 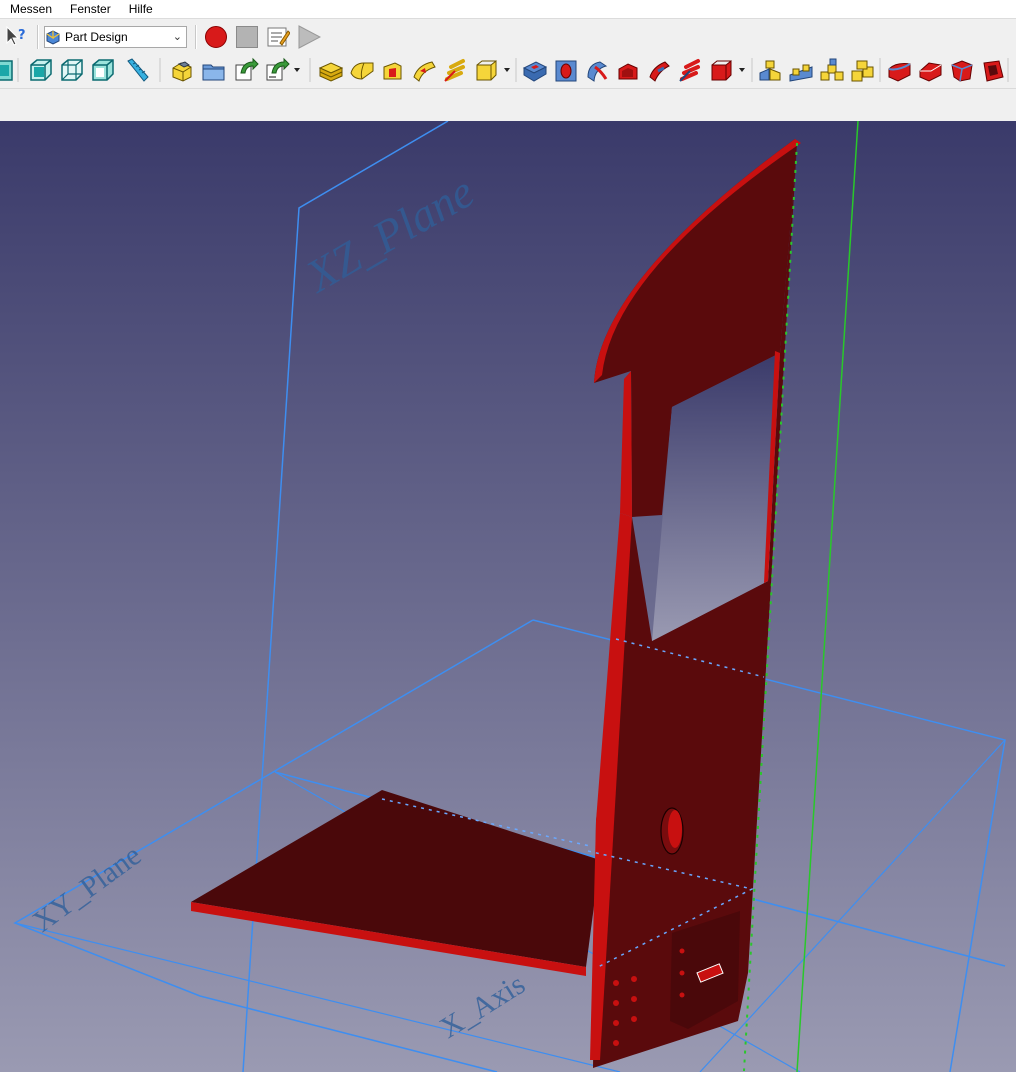 What do you see at coordinates (247, 69) in the screenshot?
I see `shape-binder-icon` at bounding box center [247, 69].